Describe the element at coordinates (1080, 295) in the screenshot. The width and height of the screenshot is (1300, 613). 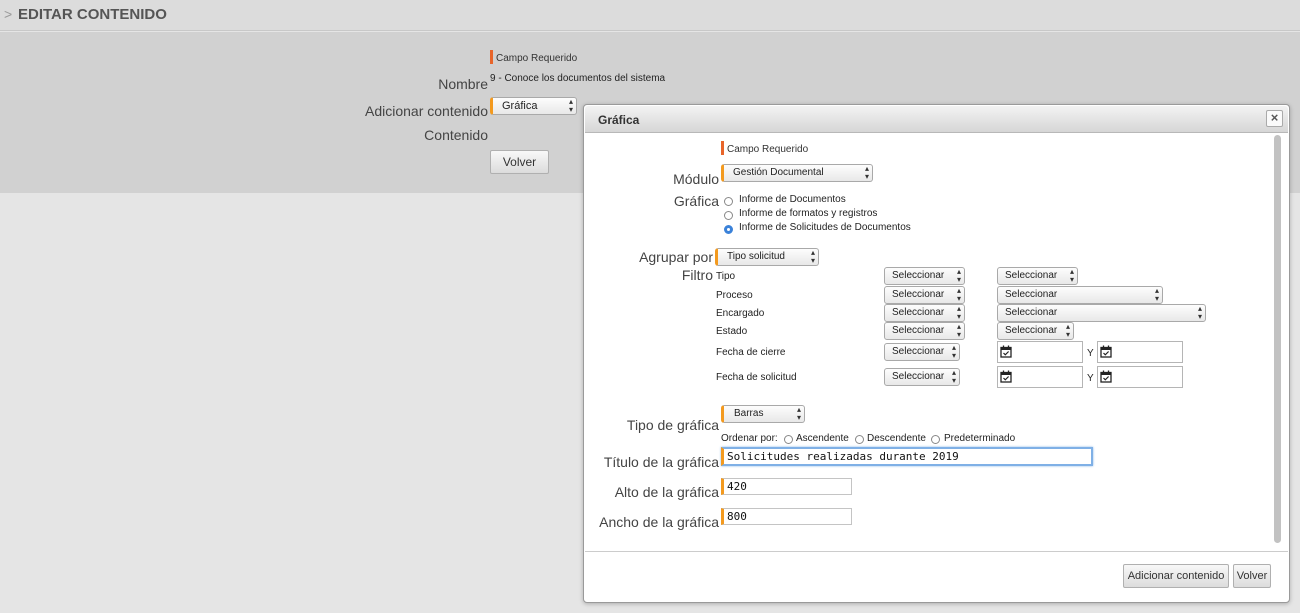
I see `filter-value-proceso: Seleccionar ▴ ▾` at that location.